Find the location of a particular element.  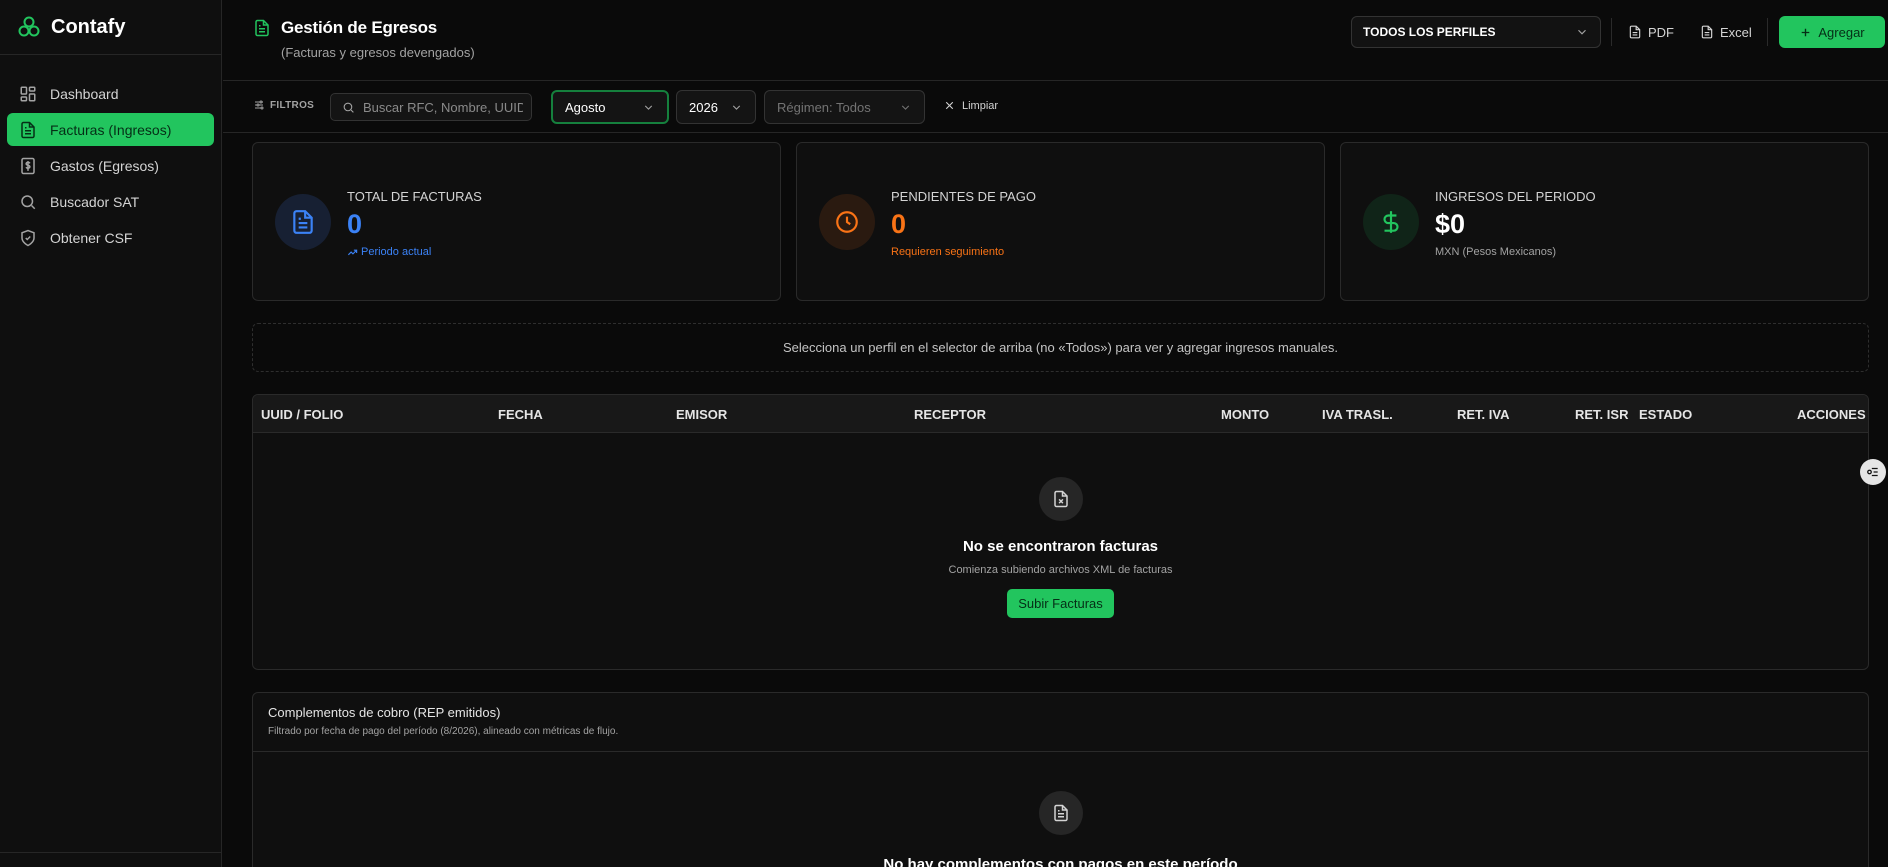

sliders-icon is located at coordinates (259, 105).